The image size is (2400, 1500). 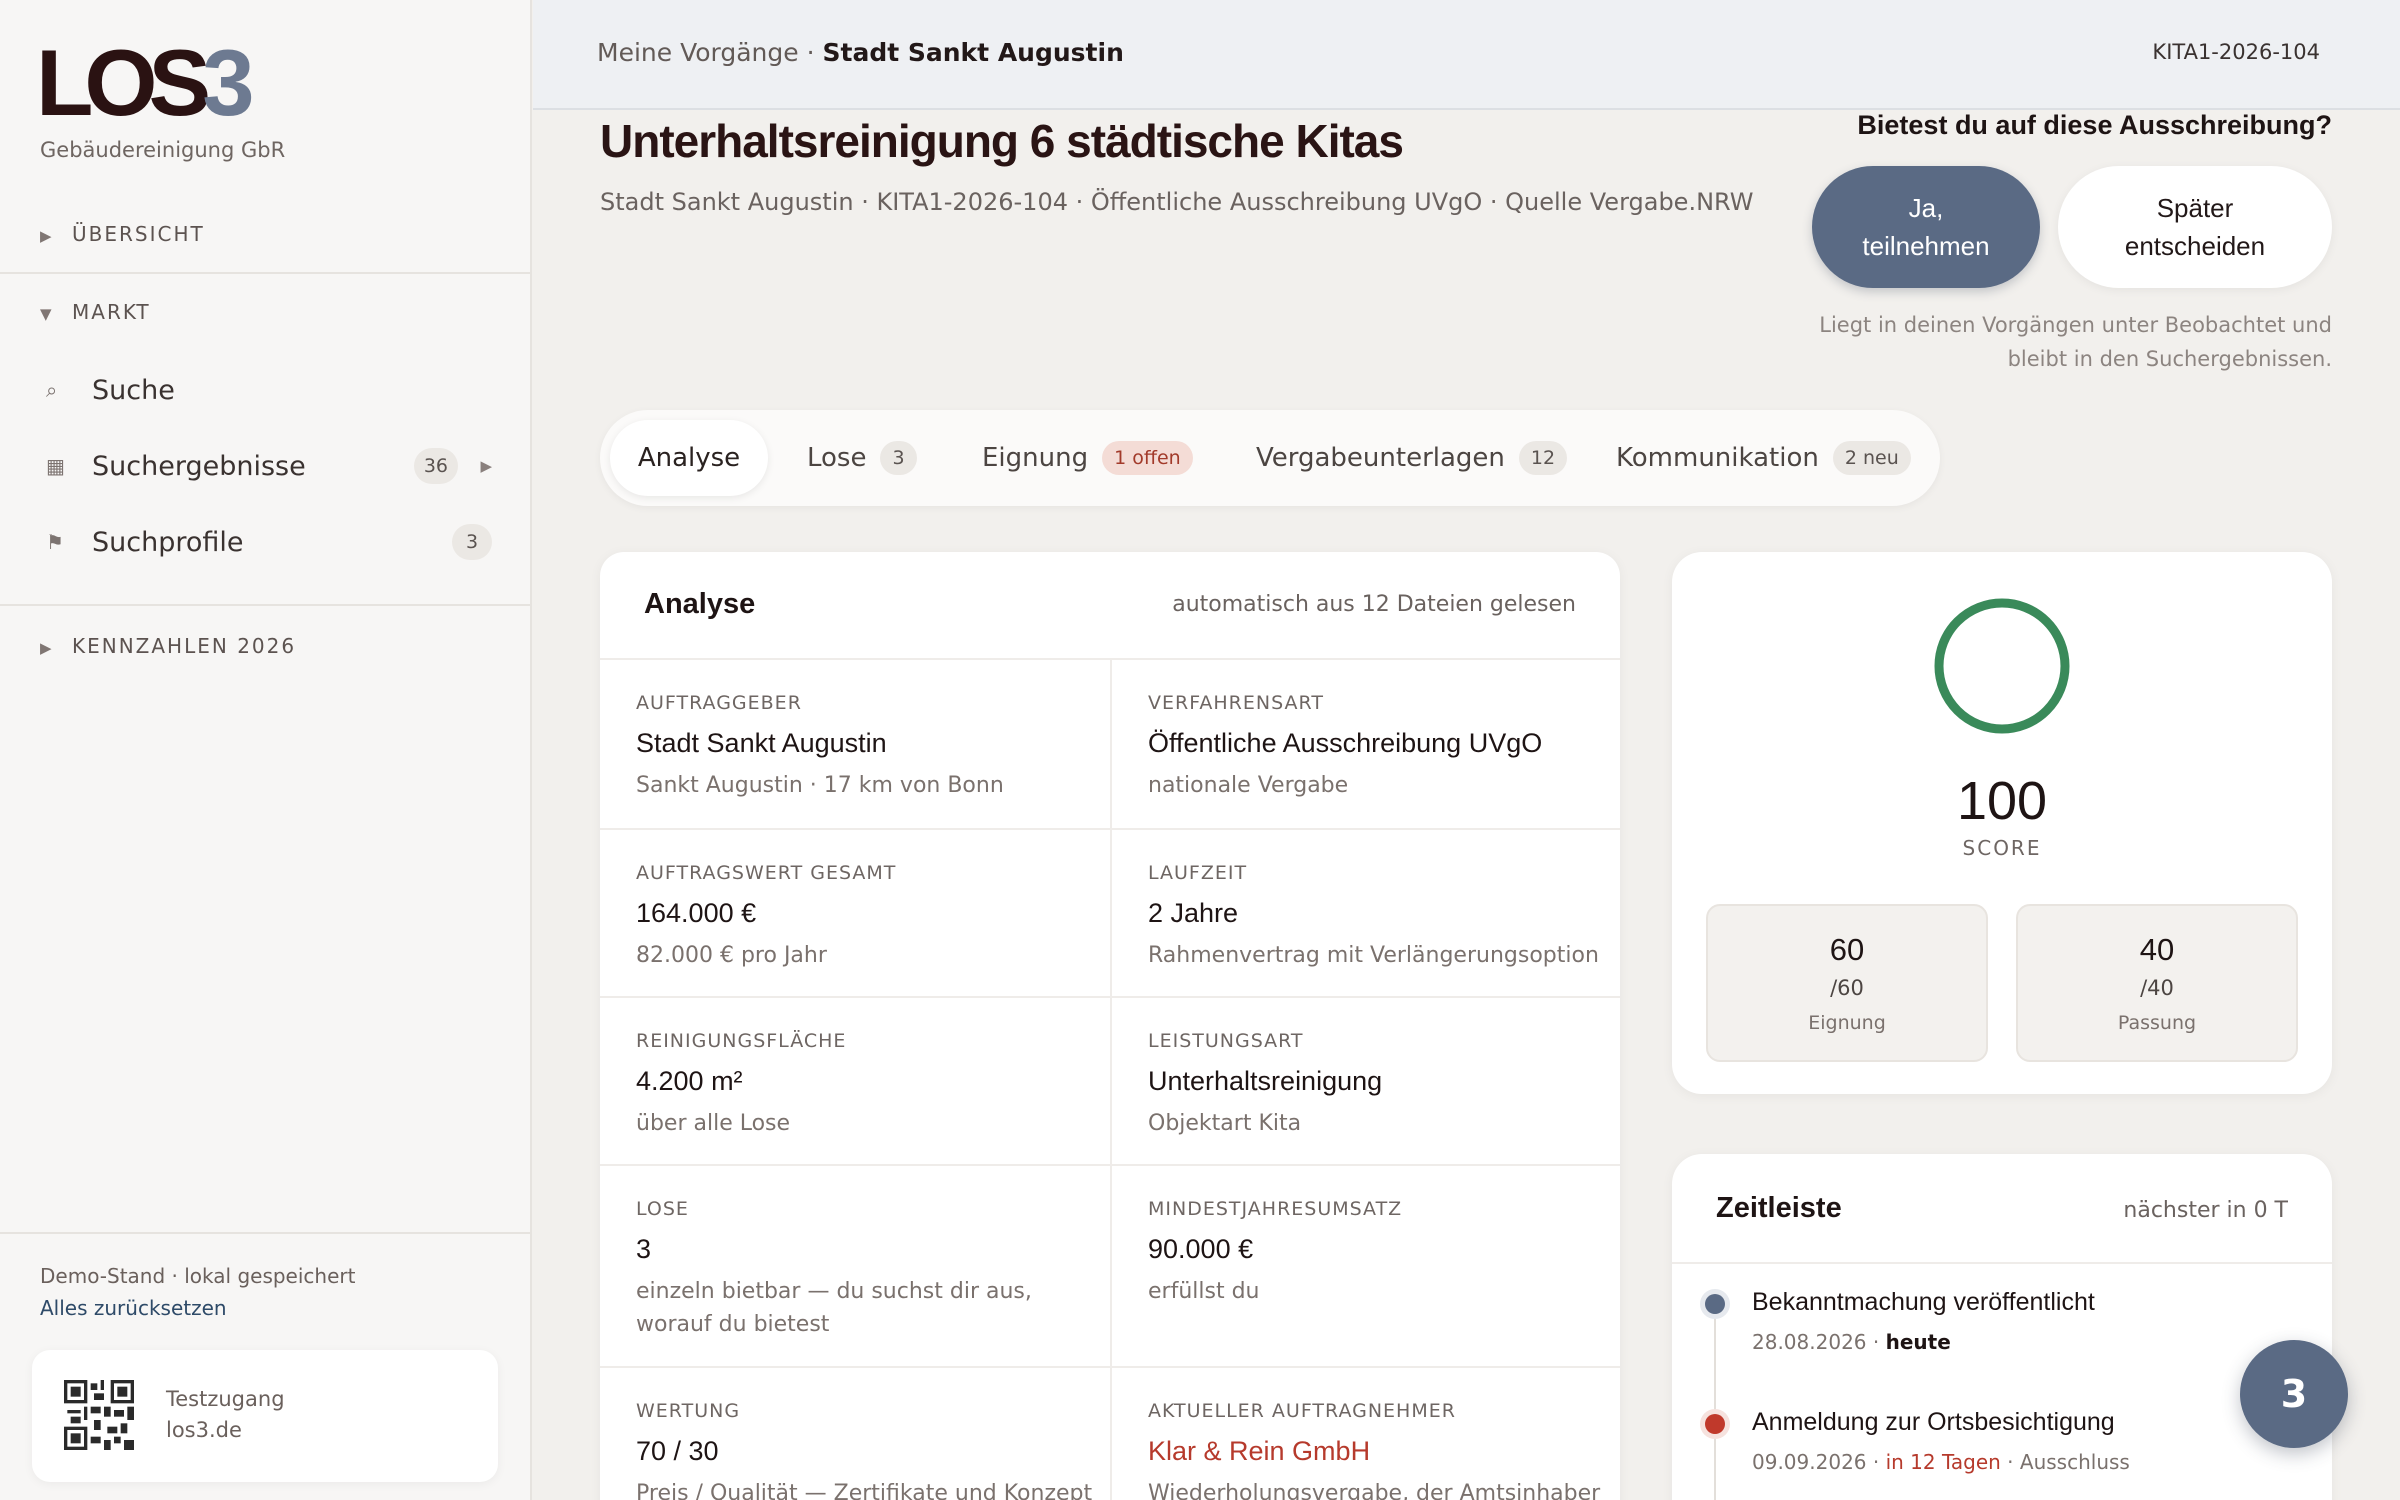 What do you see at coordinates (2157, 983) in the screenshot?
I see `score-part-passung: 40 /40 Passung` at bounding box center [2157, 983].